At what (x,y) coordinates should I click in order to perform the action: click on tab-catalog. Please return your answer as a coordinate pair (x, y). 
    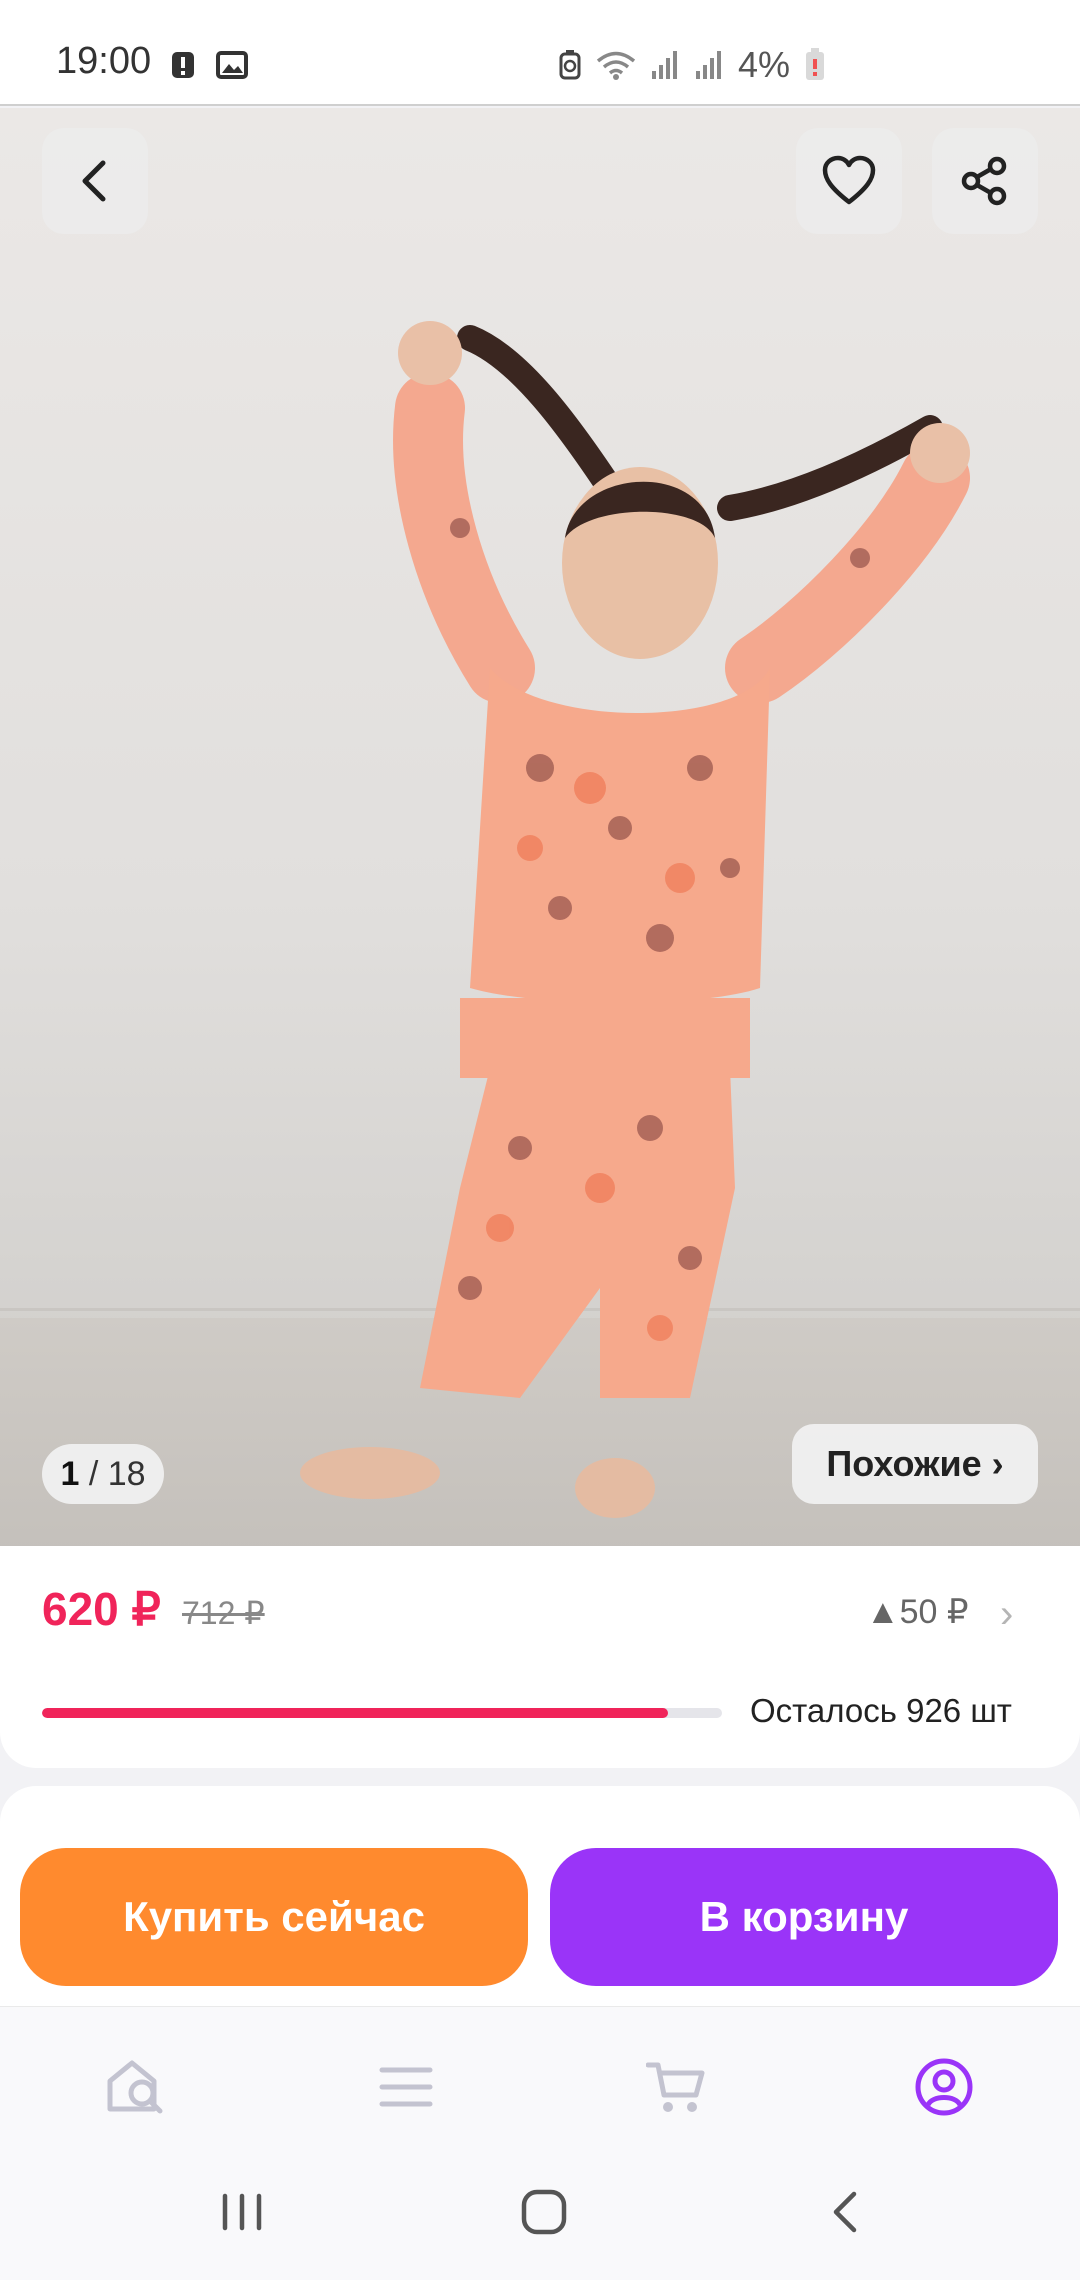
    Looking at the image, I should click on (406, 2087).